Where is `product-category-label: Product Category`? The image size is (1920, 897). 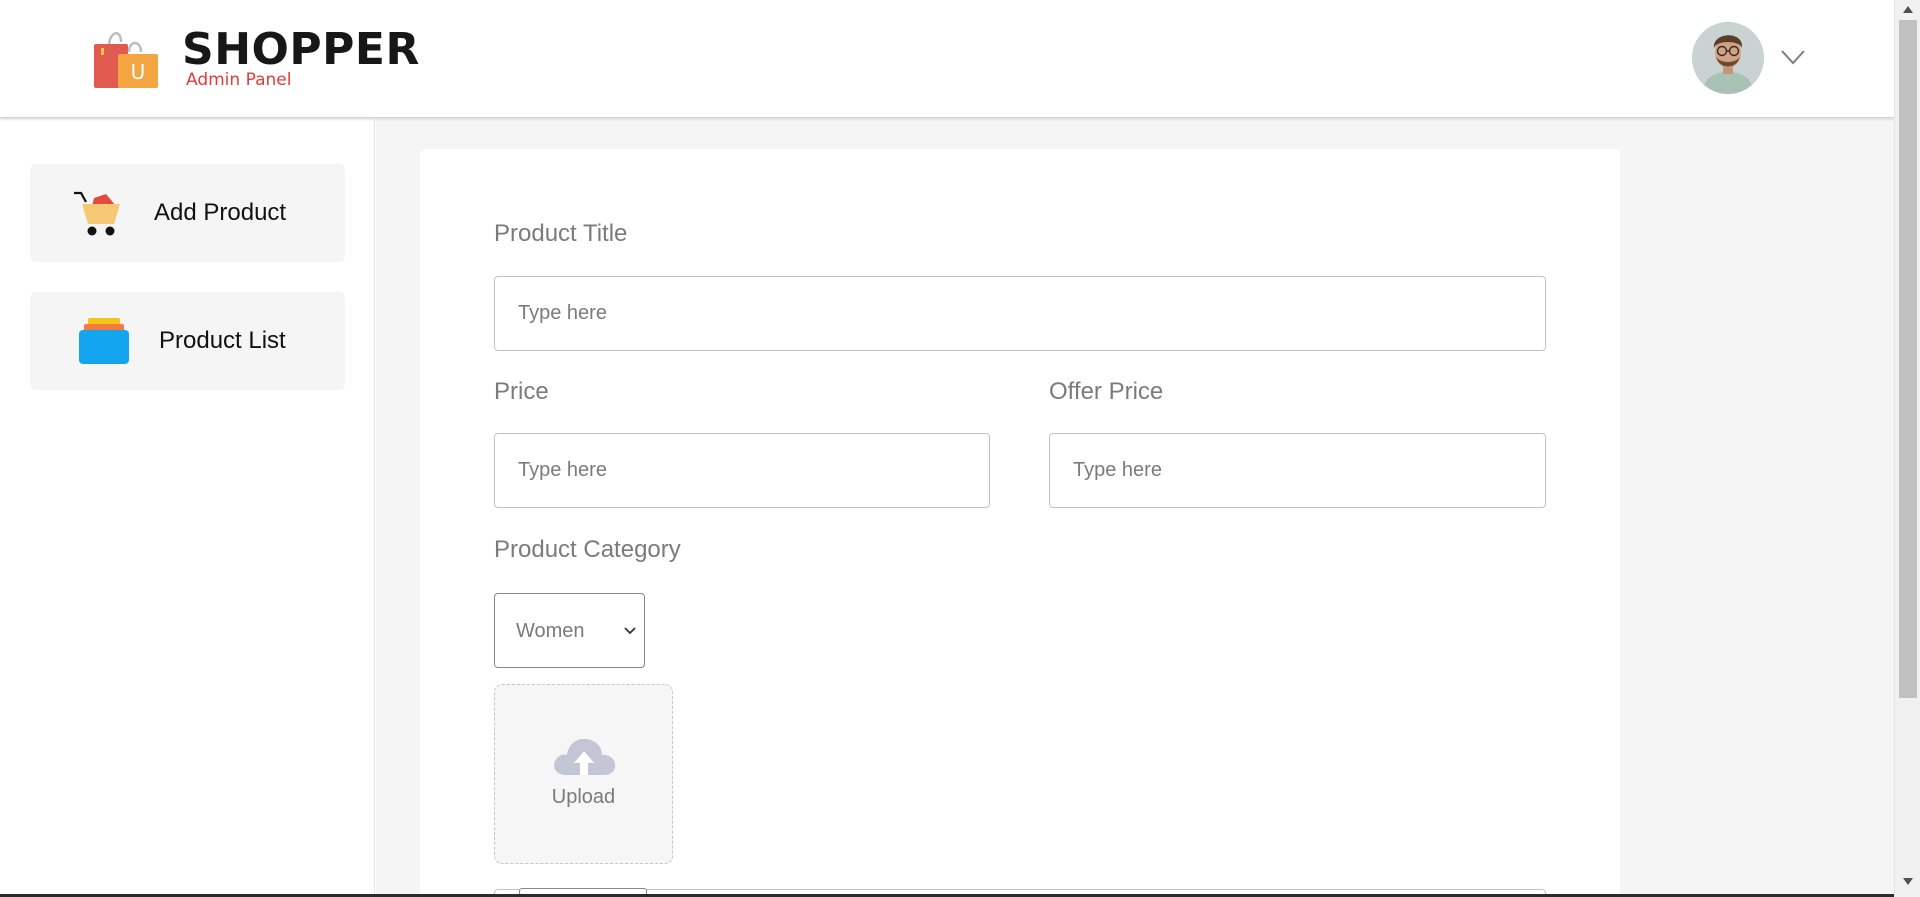 product-category-label: Product Category is located at coordinates (587, 549).